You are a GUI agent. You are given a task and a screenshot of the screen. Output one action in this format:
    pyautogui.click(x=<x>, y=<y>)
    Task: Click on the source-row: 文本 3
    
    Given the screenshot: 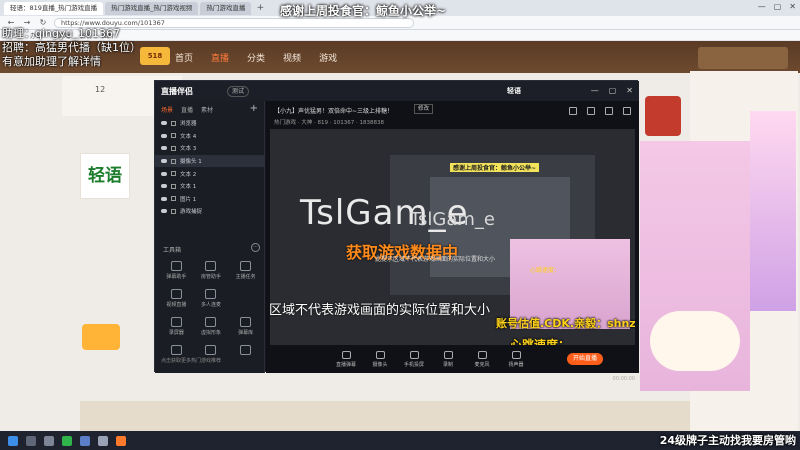 What is the action you would take?
    pyautogui.click(x=210, y=148)
    